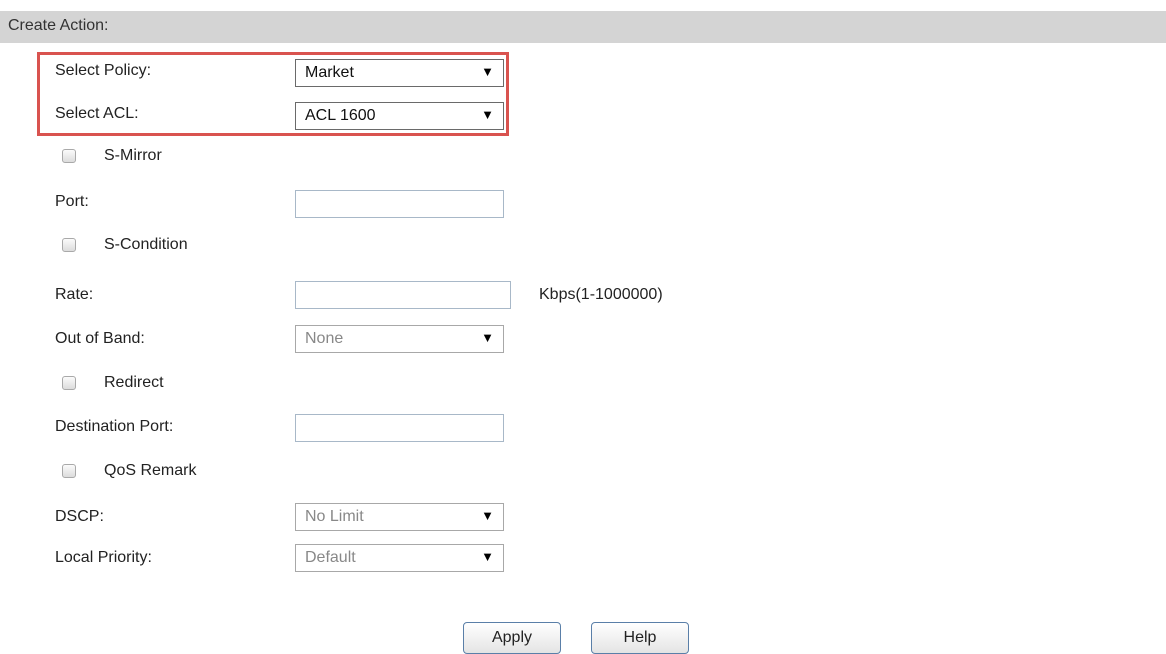  I want to click on destination-port-field, so click(399, 428).